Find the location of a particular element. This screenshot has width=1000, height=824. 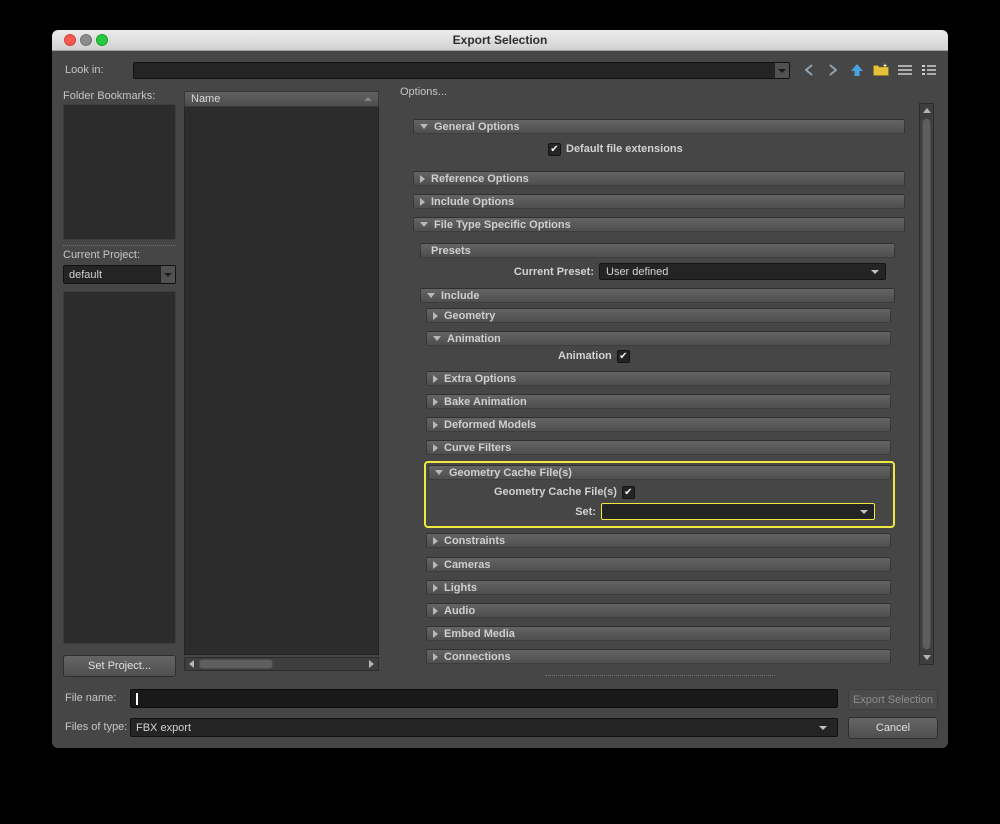

details-view-icon is located at coordinates (929, 70).